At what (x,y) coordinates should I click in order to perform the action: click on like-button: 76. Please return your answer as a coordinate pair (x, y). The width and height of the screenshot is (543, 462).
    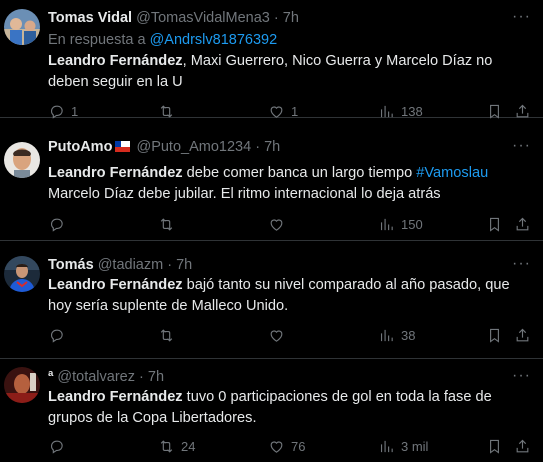
    Looking at the image, I should click on (286, 446).